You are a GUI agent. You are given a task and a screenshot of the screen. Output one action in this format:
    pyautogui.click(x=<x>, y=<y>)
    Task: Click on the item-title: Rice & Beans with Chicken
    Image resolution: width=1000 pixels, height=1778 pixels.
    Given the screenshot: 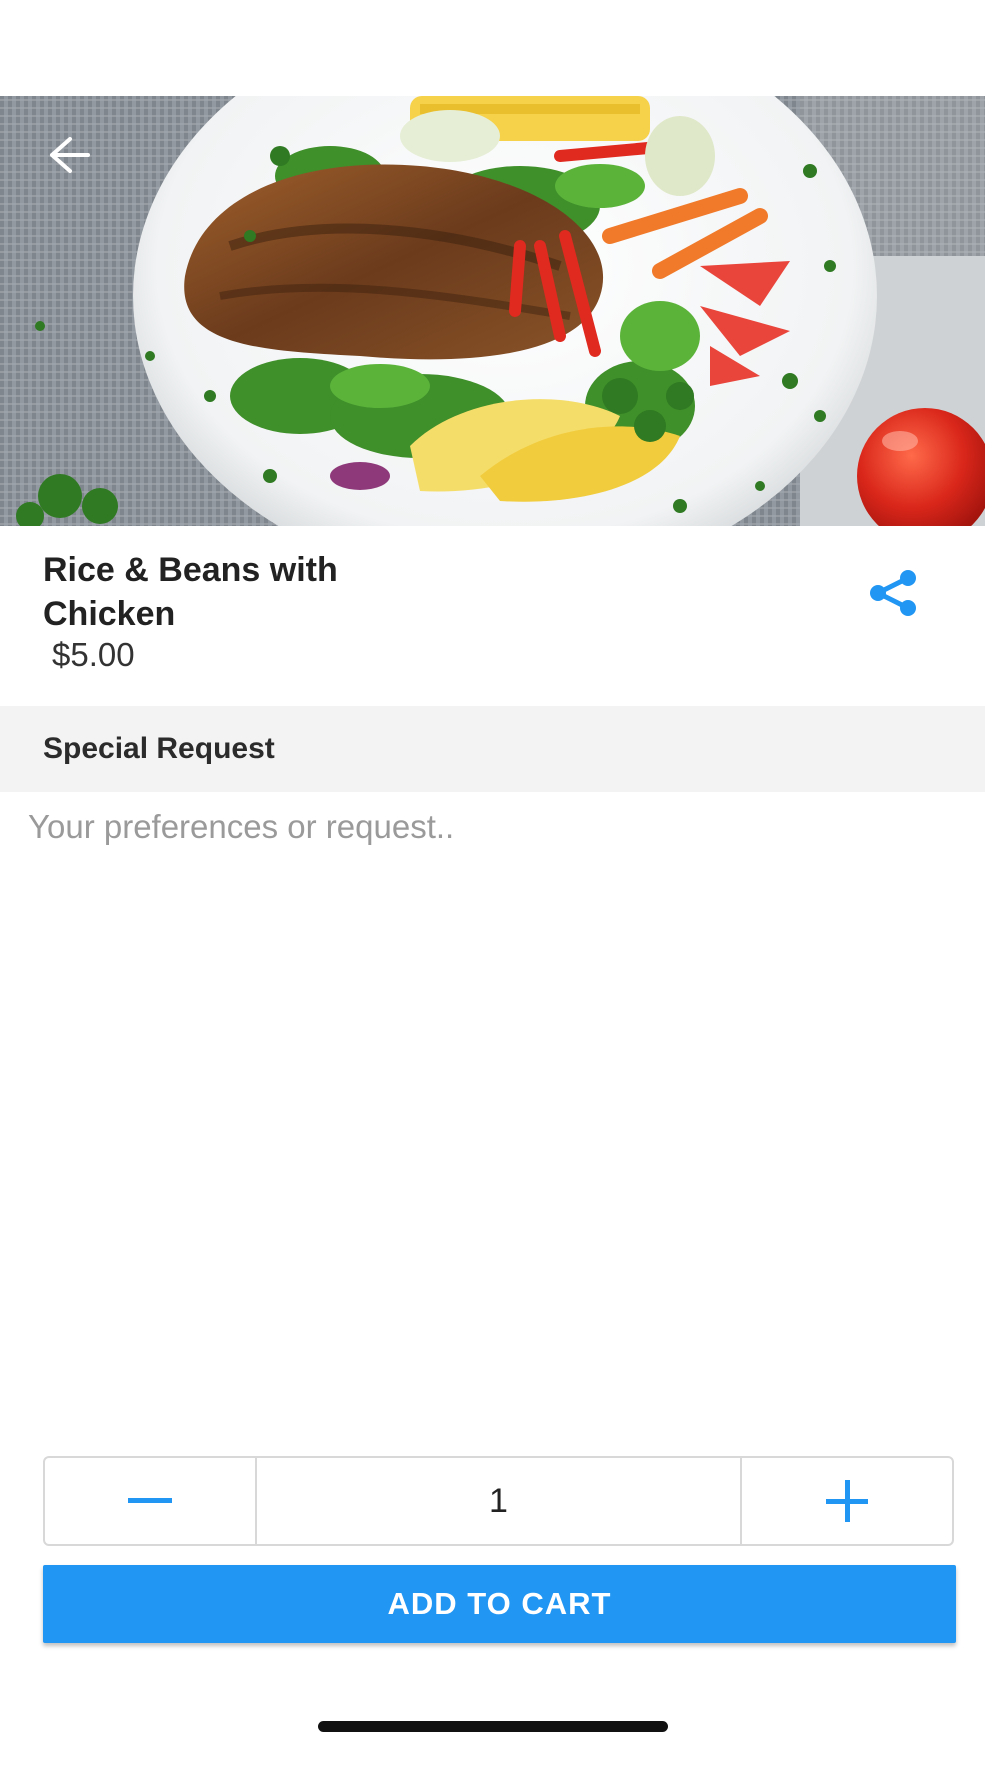 What is the action you would take?
    pyautogui.click(x=190, y=592)
    